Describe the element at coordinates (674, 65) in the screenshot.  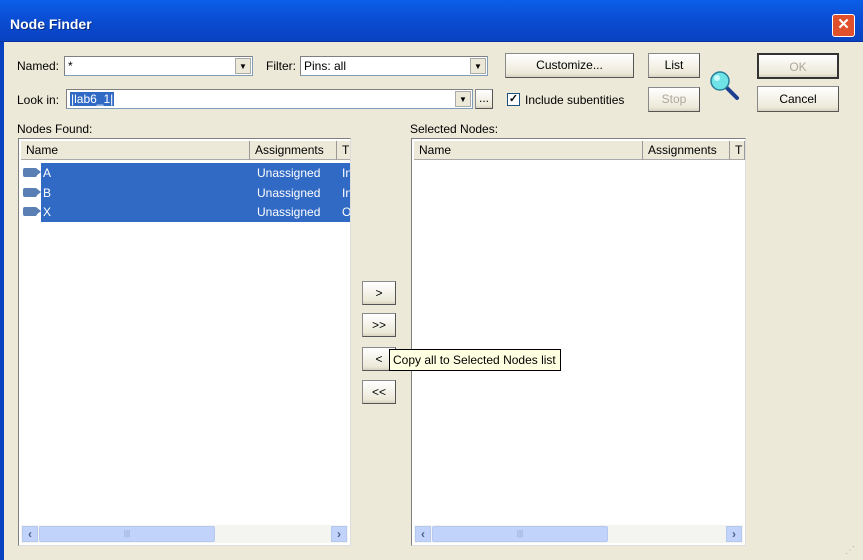
I see `list-button: List` at that location.